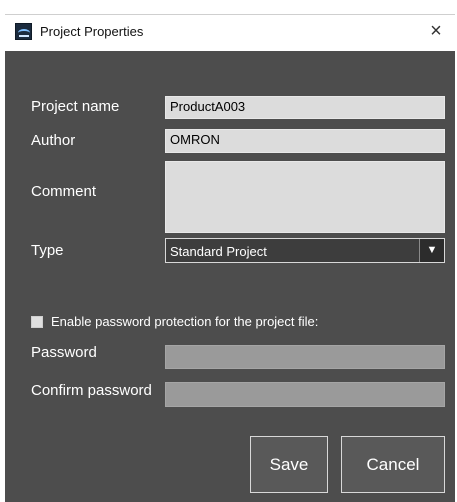 The image size is (457, 502). What do you see at coordinates (305, 197) in the screenshot?
I see `comment-field` at bounding box center [305, 197].